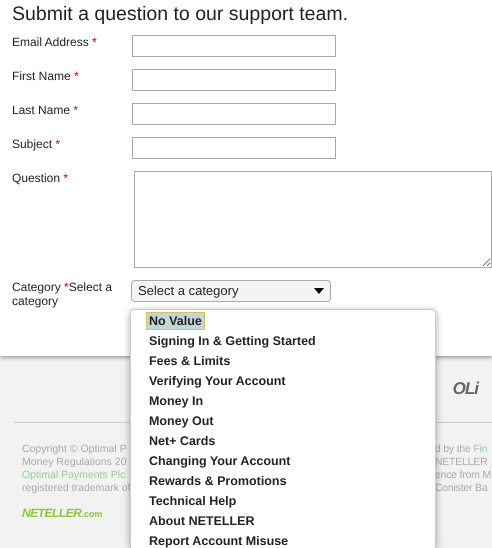 The width and height of the screenshot is (492, 548). I want to click on category-select: Select a category, so click(231, 291).